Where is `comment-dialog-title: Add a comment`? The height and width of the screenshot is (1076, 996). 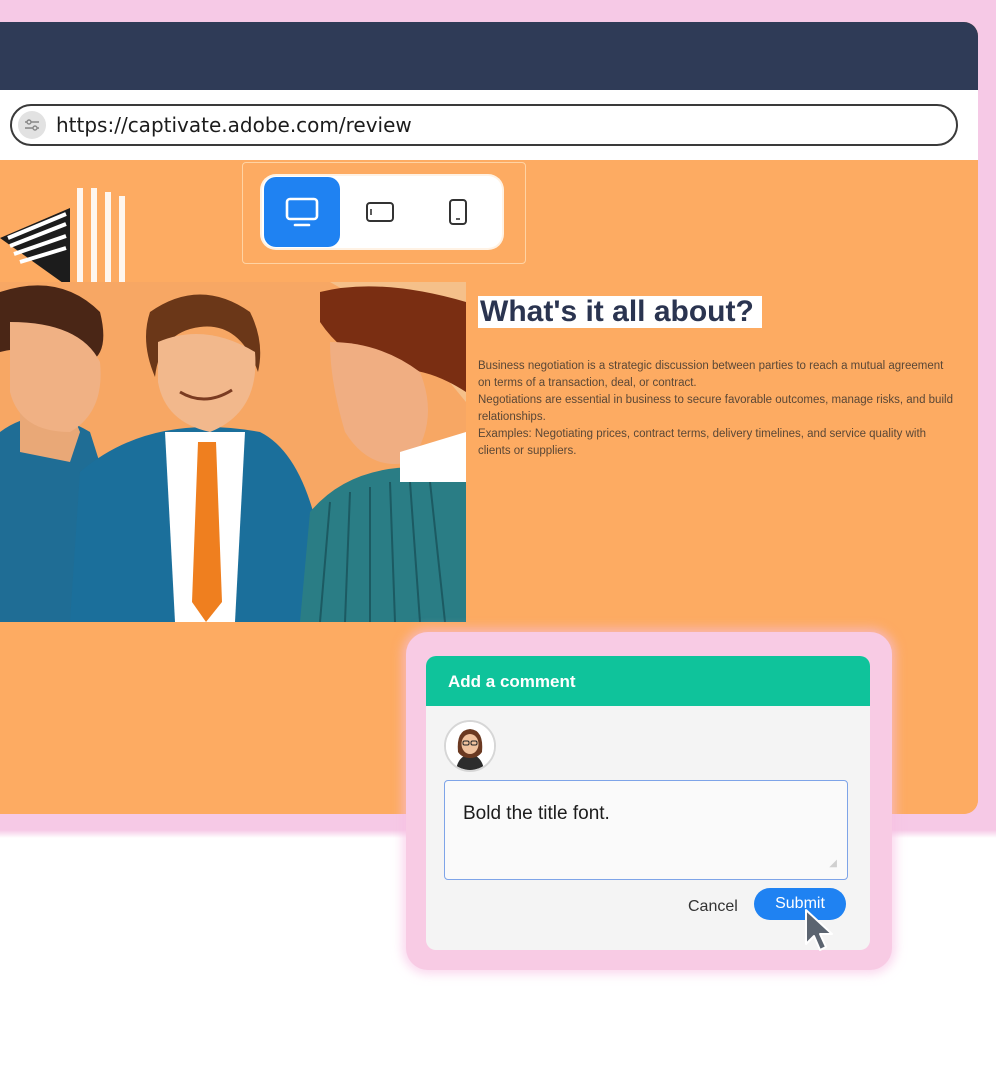
comment-dialog-title: Add a comment is located at coordinates (648, 681).